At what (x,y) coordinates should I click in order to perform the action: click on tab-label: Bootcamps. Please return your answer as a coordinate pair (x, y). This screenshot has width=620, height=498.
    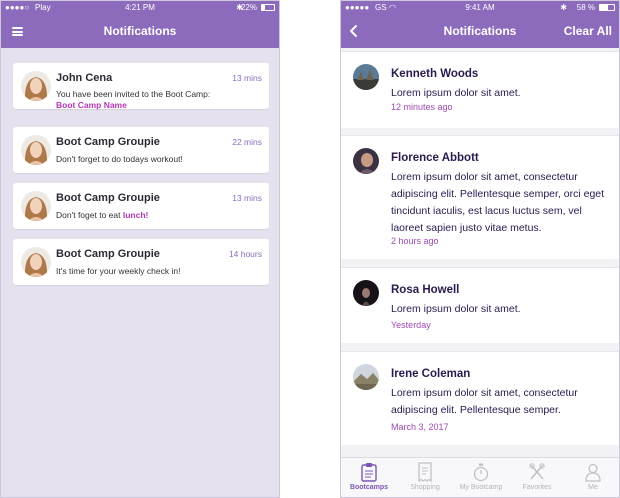
    Looking at the image, I should click on (369, 487).